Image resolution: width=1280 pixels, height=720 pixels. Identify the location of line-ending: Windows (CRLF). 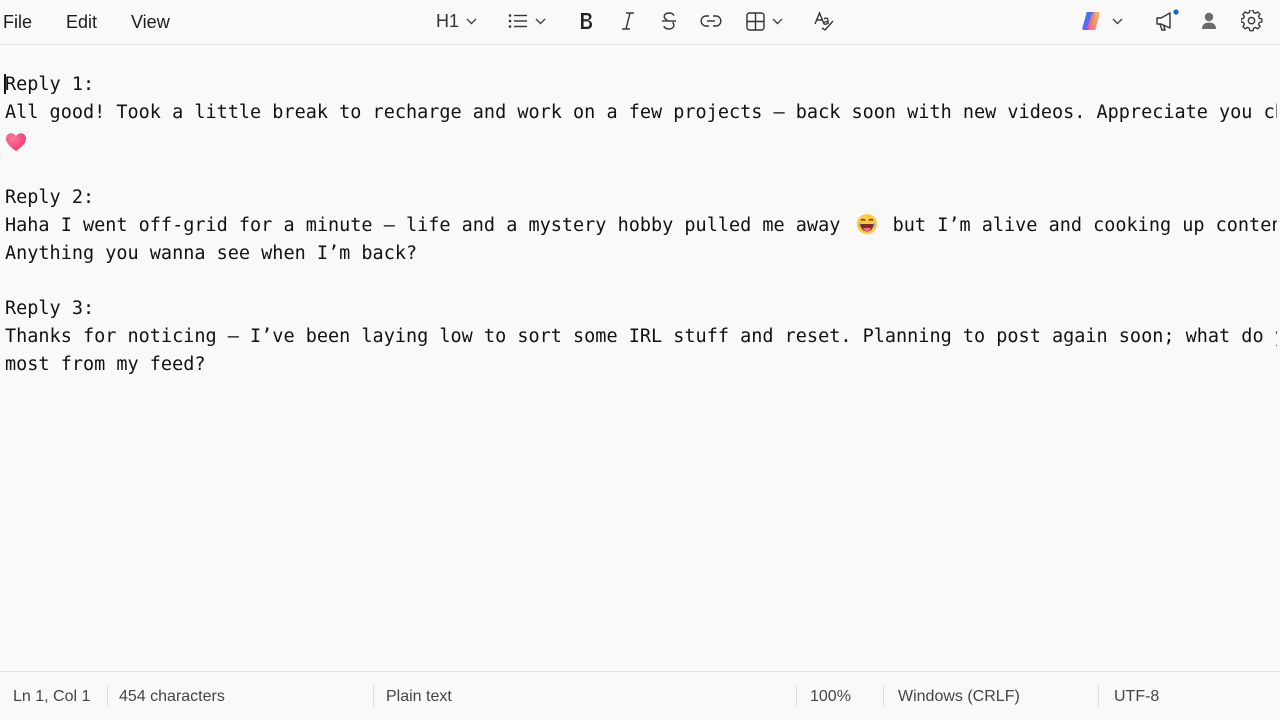
(959, 696).